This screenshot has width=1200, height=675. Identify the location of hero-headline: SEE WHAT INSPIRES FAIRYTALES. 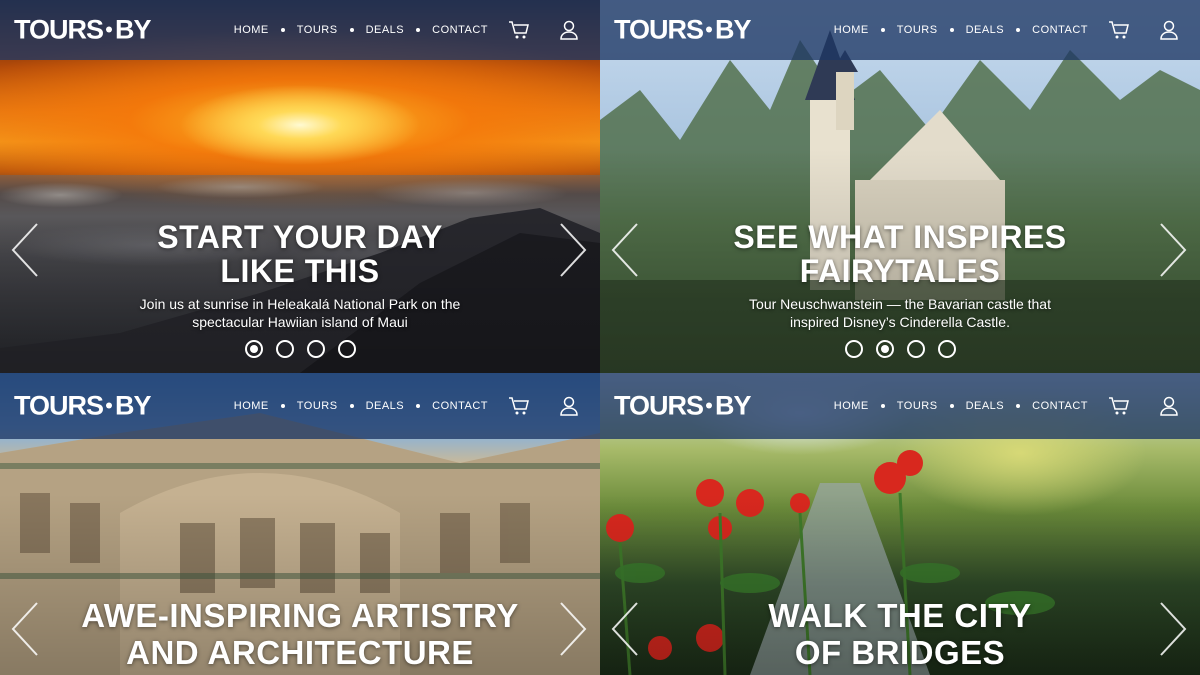
(900, 254).